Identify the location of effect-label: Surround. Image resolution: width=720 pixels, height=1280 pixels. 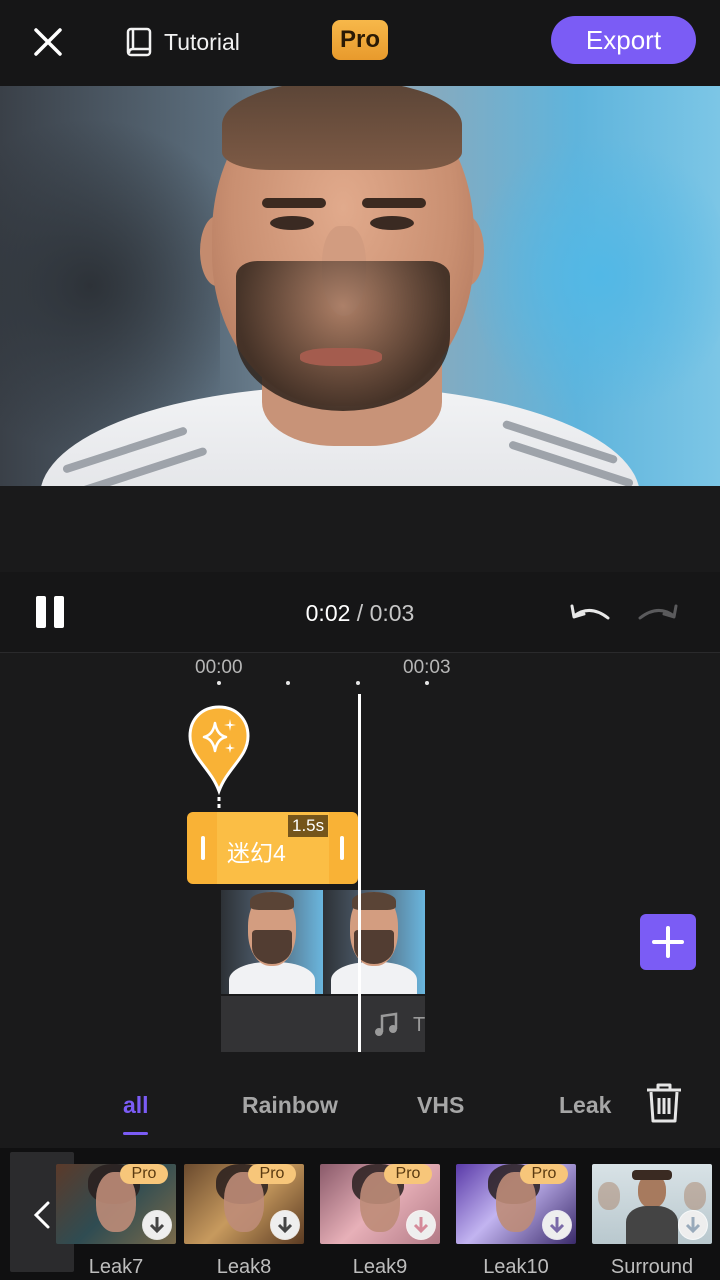
(652, 1267).